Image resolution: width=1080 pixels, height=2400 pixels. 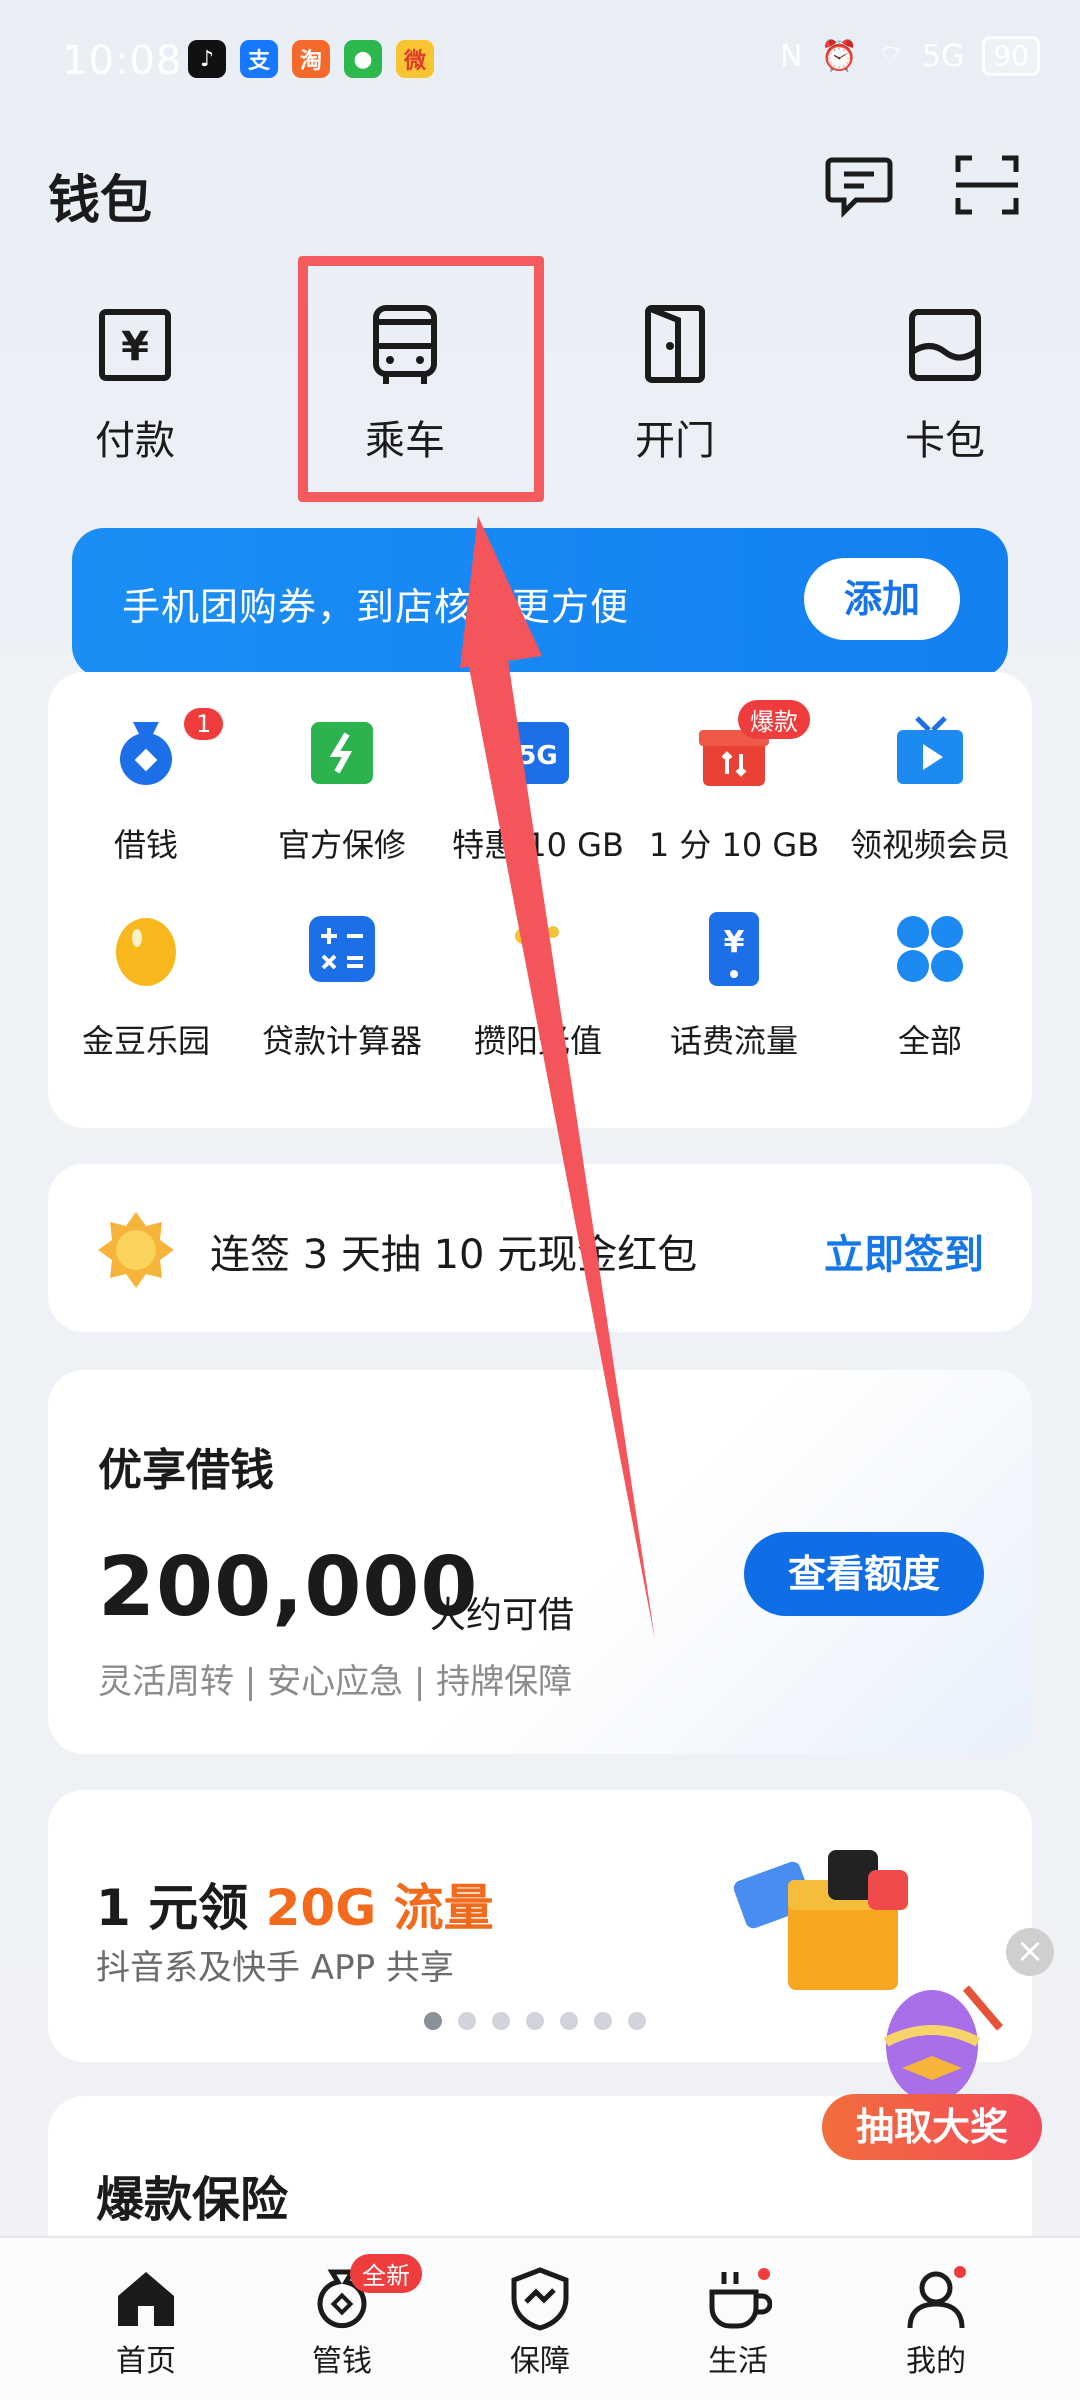 I want to click on service-calculator: 贷款计算器, so click(x=342, y=985).